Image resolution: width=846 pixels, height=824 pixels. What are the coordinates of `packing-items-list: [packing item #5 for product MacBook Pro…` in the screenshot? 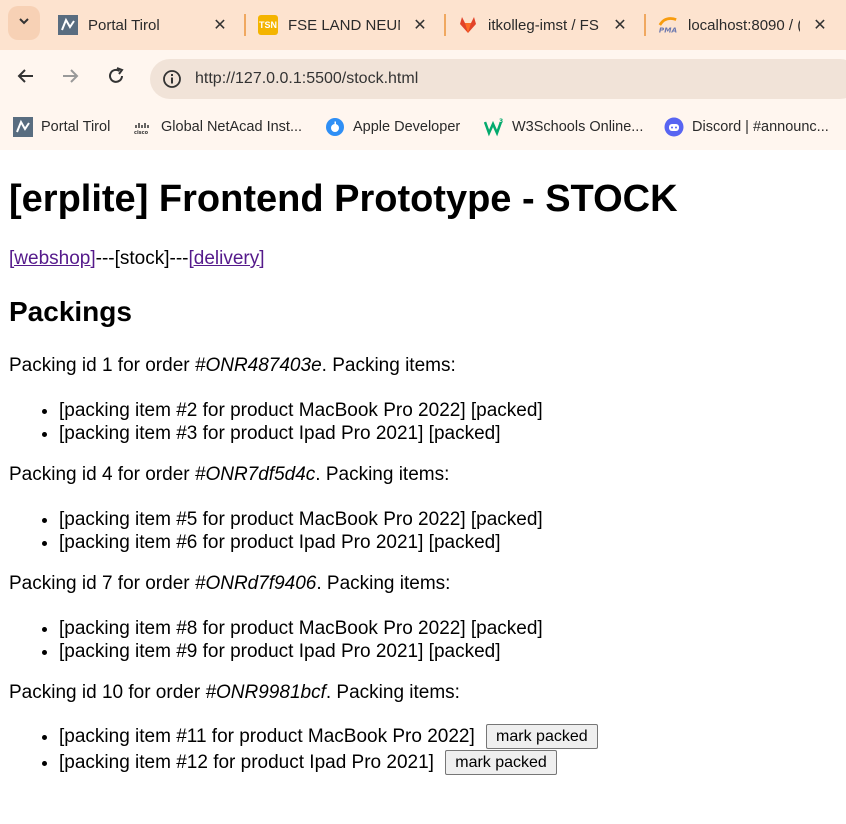 It's located at (276, 531).